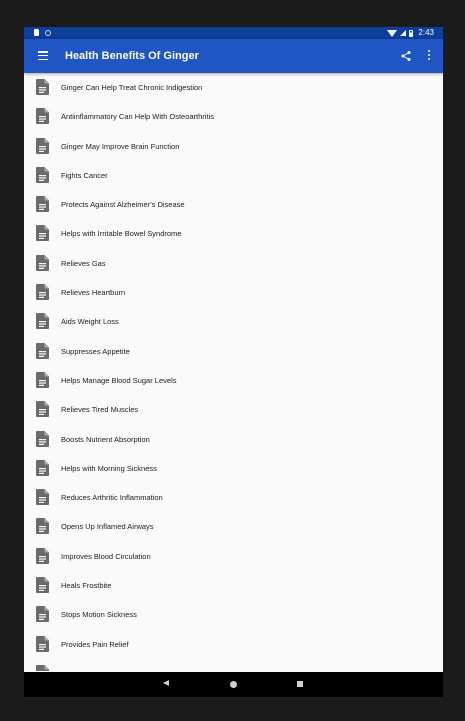 This screenshot has height=721, width=465. What do you see at coordinates (300, 684) in the screenshot?
I see `recents-icon` at bounding box center [300, 684].